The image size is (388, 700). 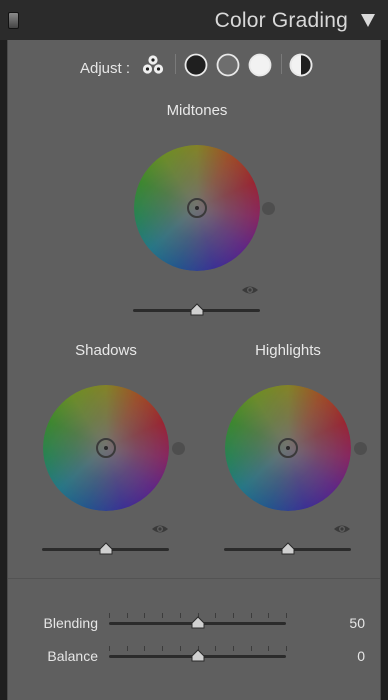 I want to click on blending-value: 50, so click(x=345, y=623).